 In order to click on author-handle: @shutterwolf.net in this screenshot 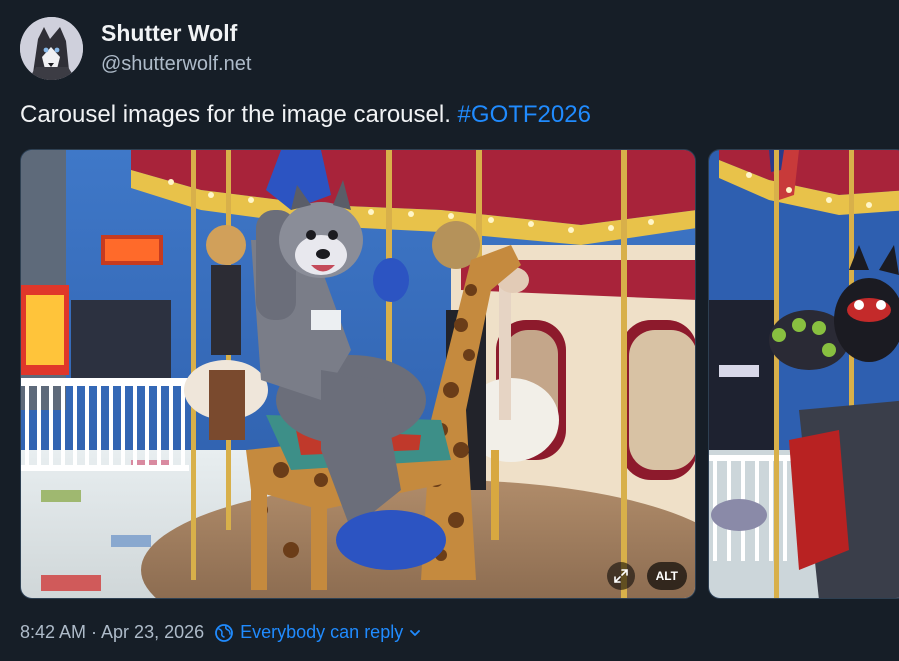, I will do `click(176, 64)`.